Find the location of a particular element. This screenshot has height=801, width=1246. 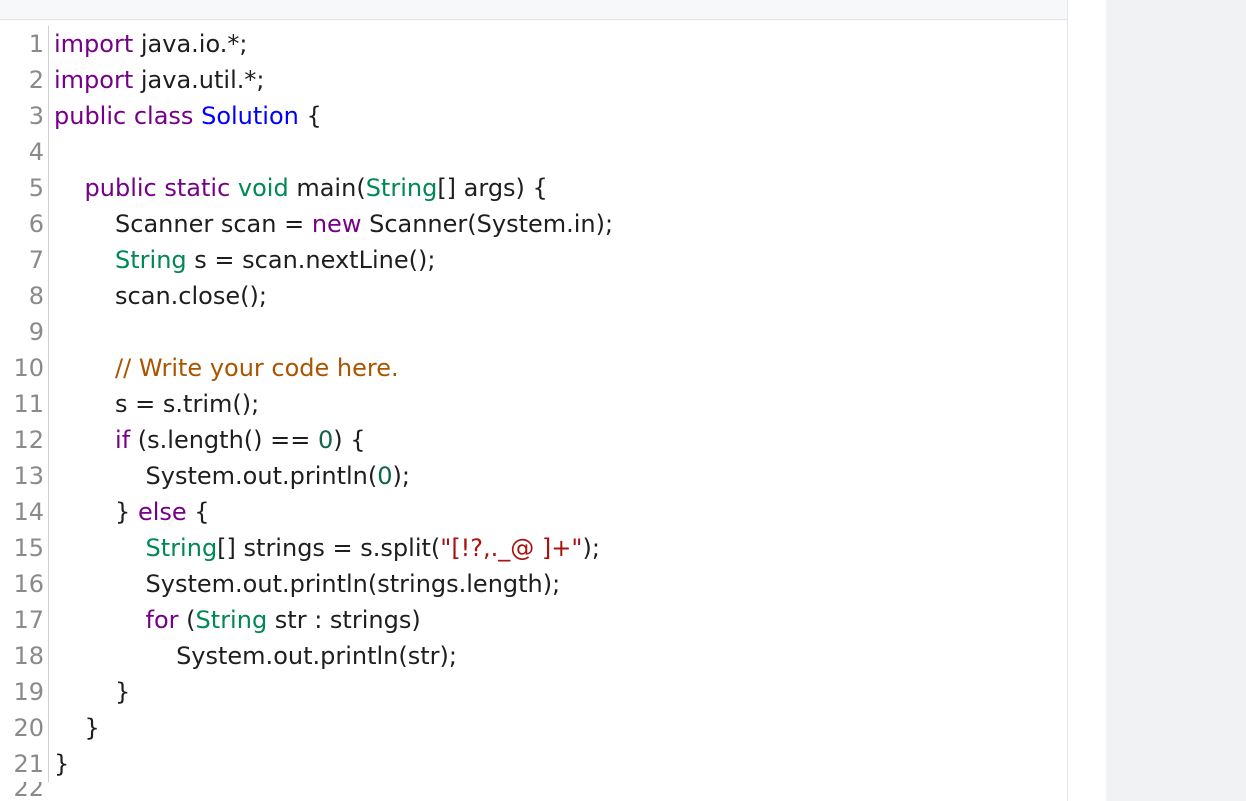

code-token: void is located at coordinates (263, 188).